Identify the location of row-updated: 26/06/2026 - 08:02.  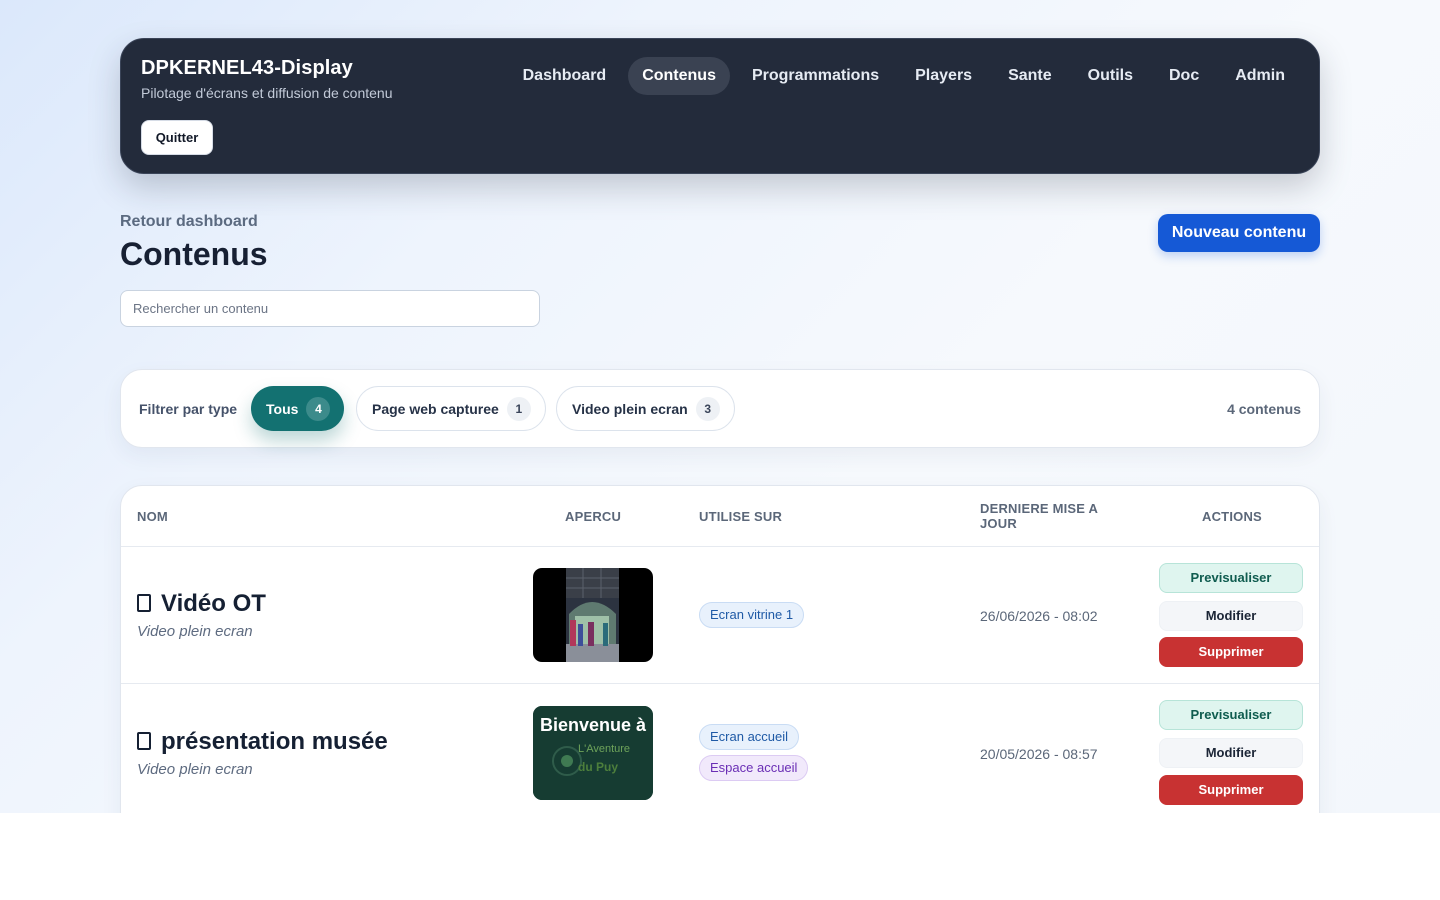
(1039, 616).